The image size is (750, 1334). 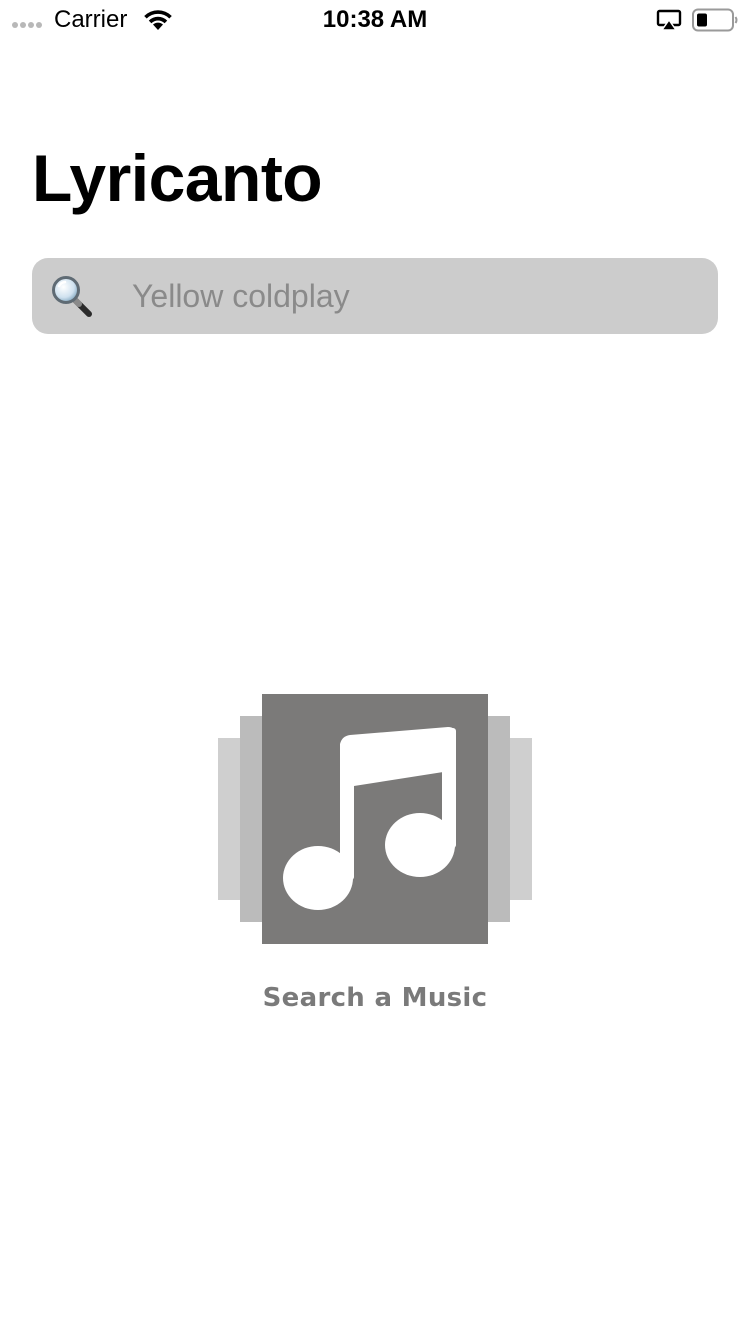 What do you see at coordinates (375, 998) in the screenshot?
I see `empty-state-label: Search a Music` at bounding box center [375, 998].